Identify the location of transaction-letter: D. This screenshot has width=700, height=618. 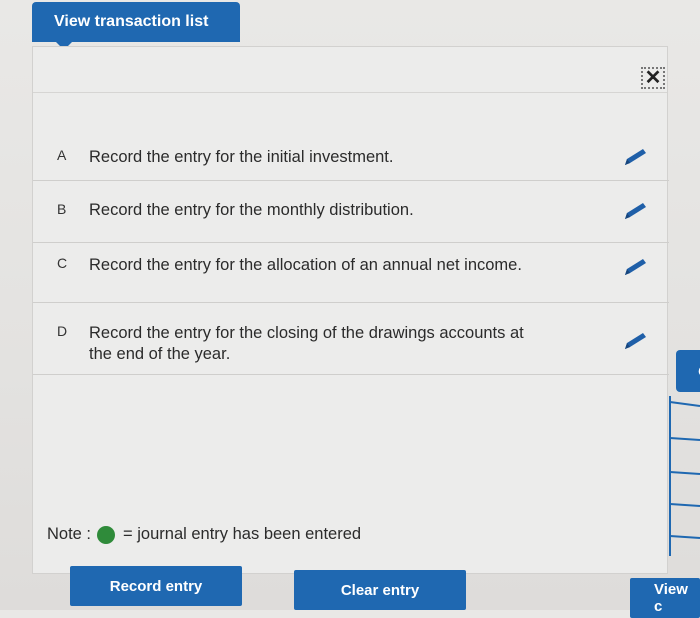
(62, 331).